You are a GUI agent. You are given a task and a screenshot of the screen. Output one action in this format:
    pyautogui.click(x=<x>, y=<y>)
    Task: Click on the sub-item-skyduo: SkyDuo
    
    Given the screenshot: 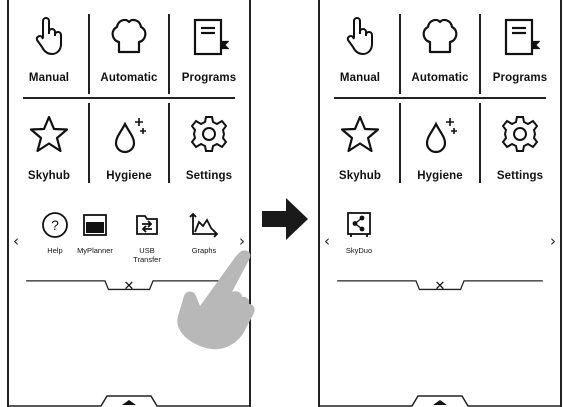 What is the action you would take?
    pyautogui.click(x=359, y=232)
    